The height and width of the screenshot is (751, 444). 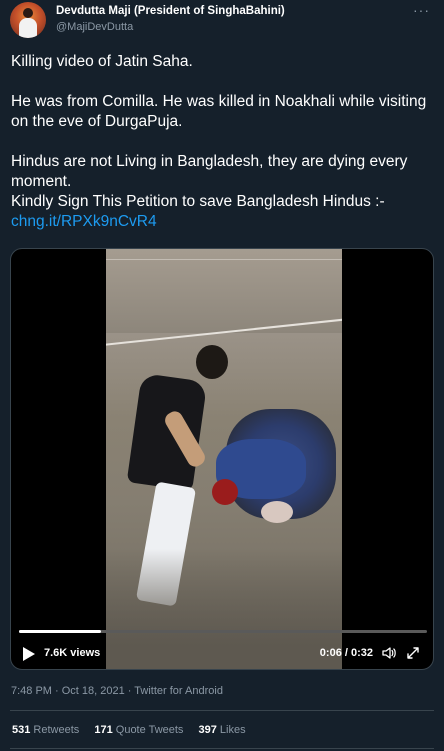 I want to click on tweet-line-title: Killing video of Jatin Saha., so click(x=102, y=61).